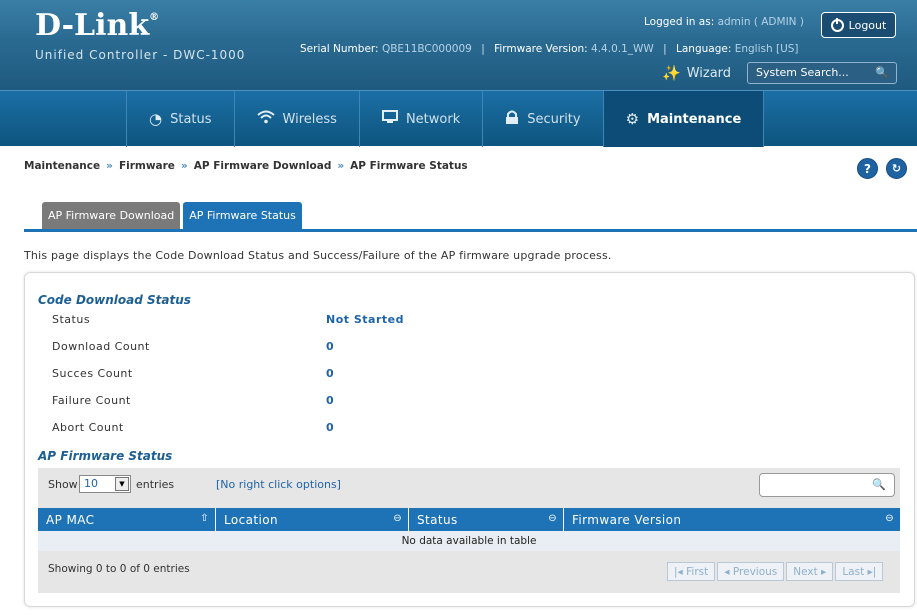 The width and height of the screenshot is (917, 615). What do you see at coordinates (251, 519) in the screenshot?
I see `column-location-label: Location` at bounding box center [251, 519].